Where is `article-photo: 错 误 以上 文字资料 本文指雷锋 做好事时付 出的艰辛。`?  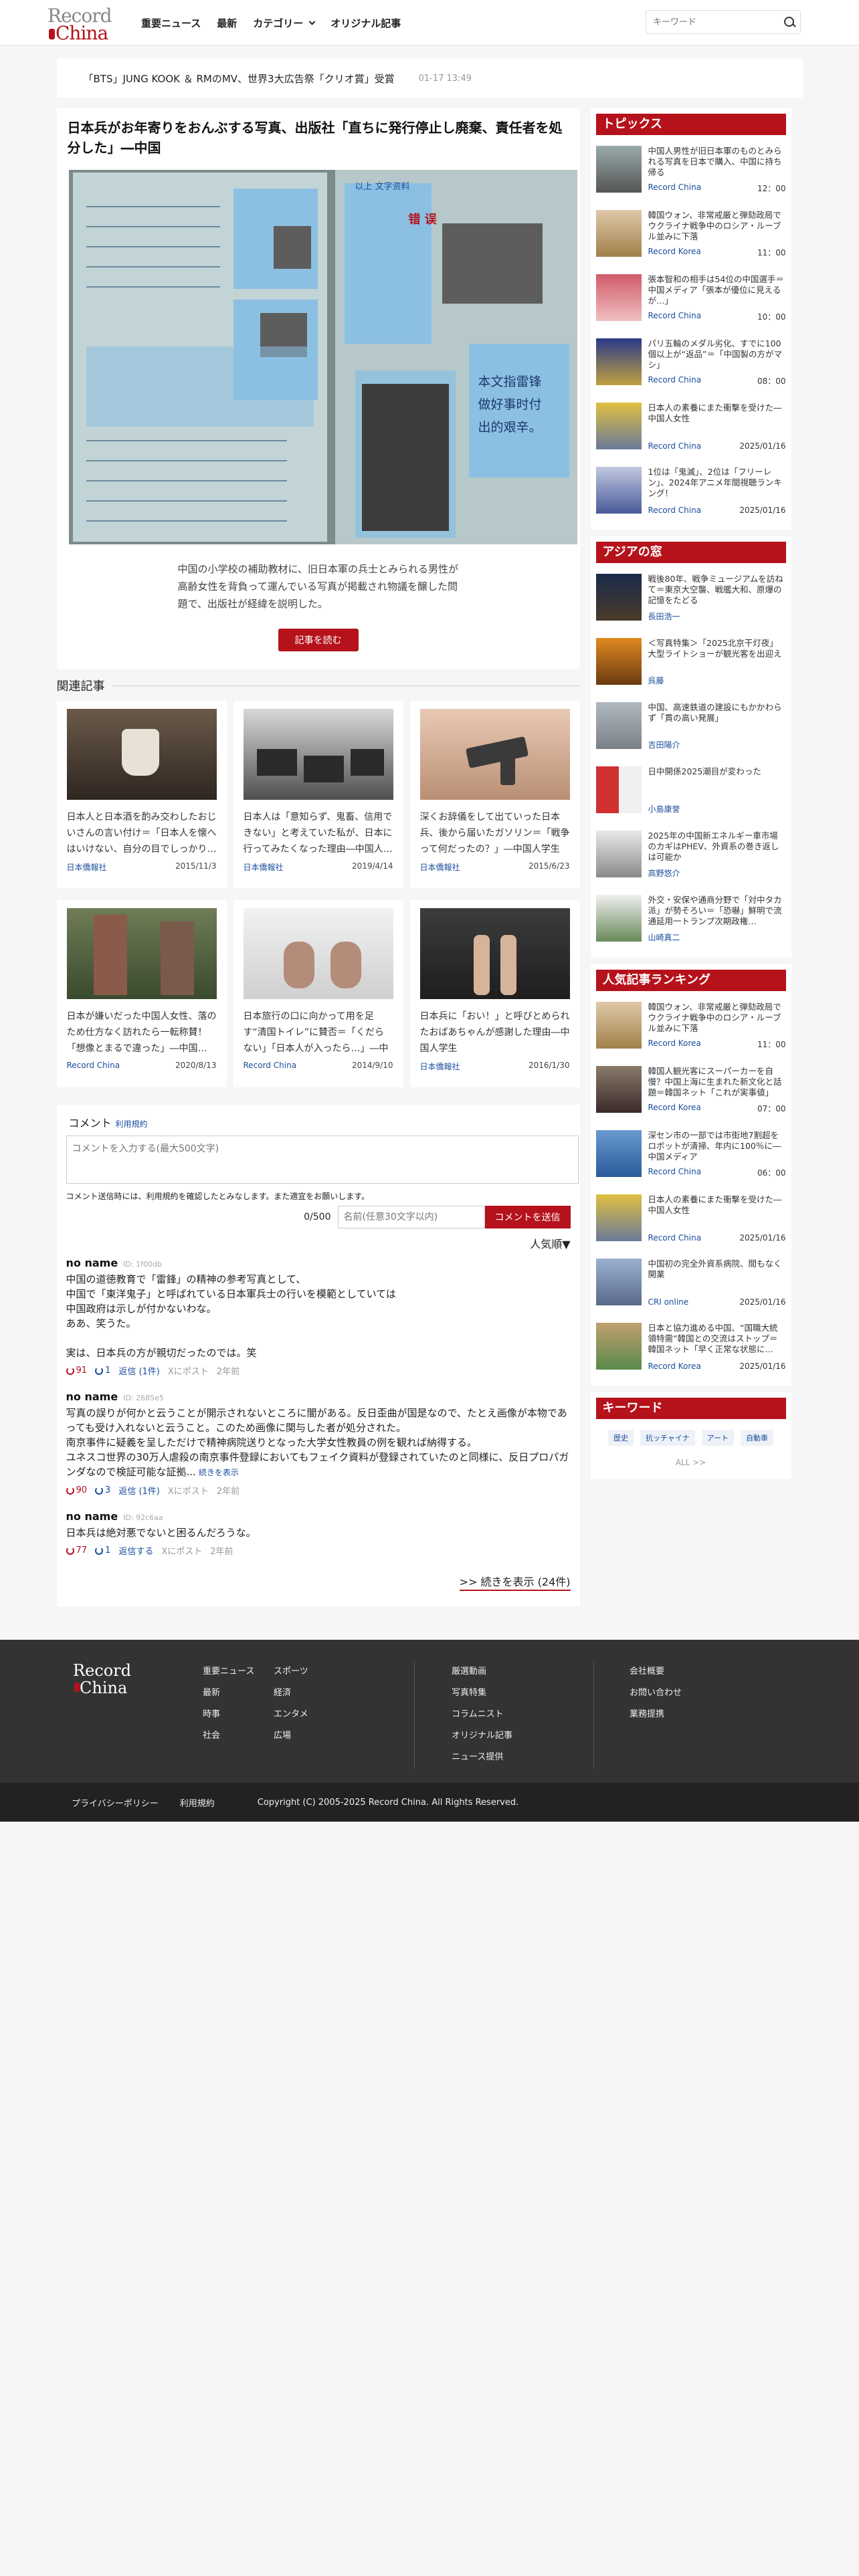 article-photo: 错 误 以上 文字资料 本文指雷锋 做好事时付 出的艰辛。 is located at coordinates (322, 357).